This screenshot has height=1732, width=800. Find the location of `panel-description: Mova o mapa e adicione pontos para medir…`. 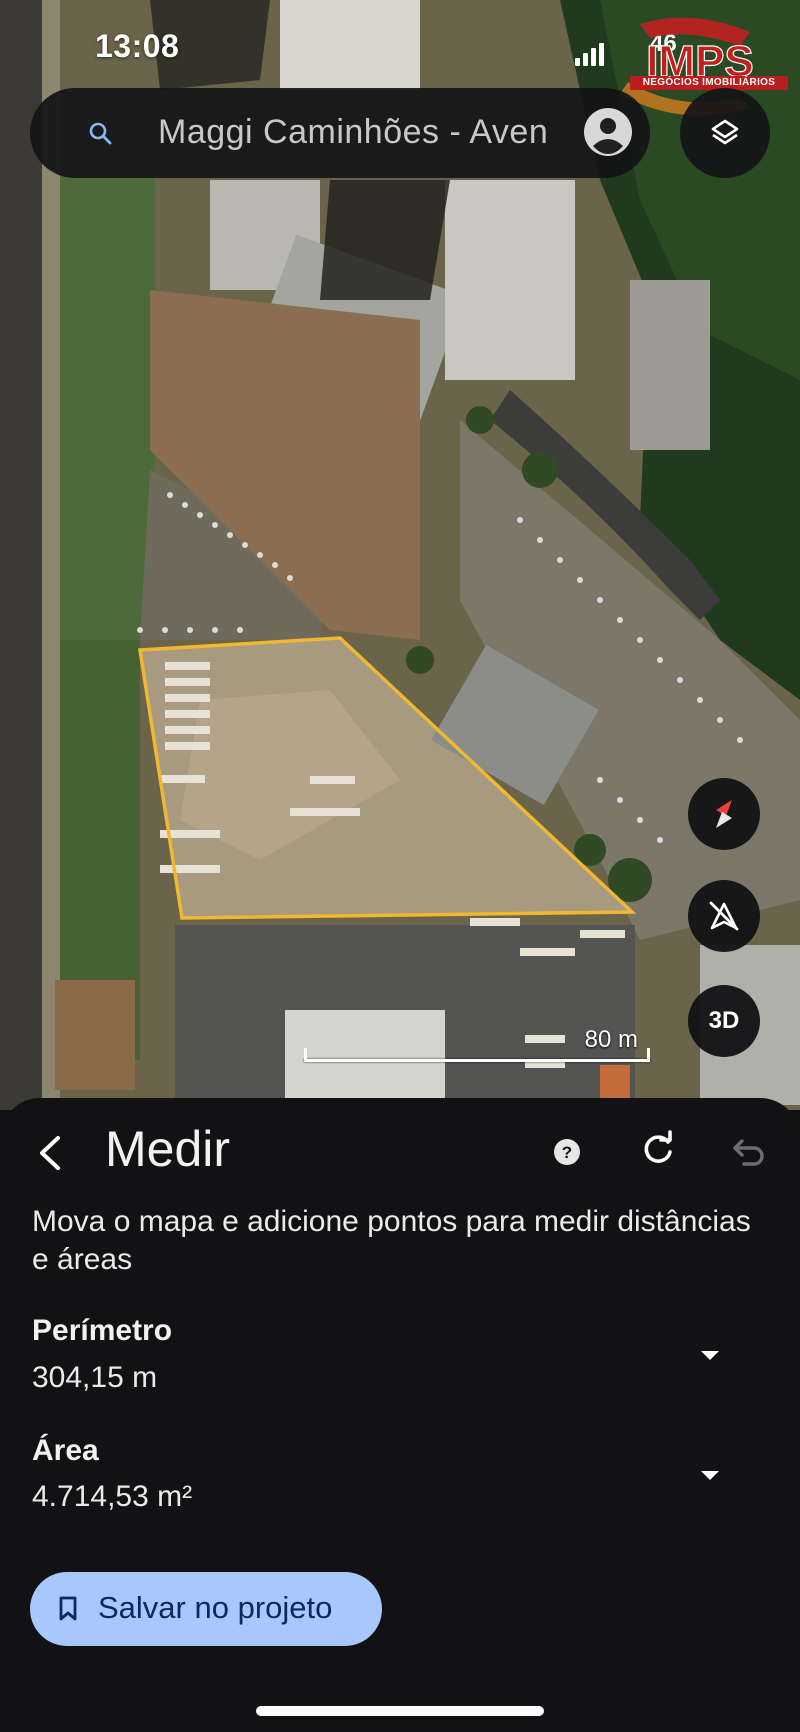

panel-description: Mova o mapa e adicione pontos para medir… is located at coordinates (391, 1240).